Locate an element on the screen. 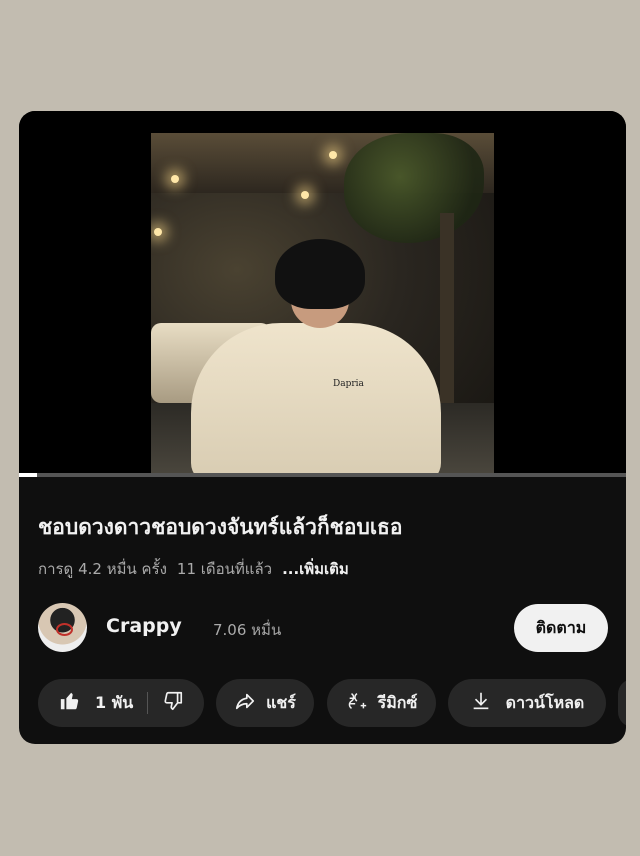 The image size is (640, 856). dislike-button is located at coordinates (173, 703).